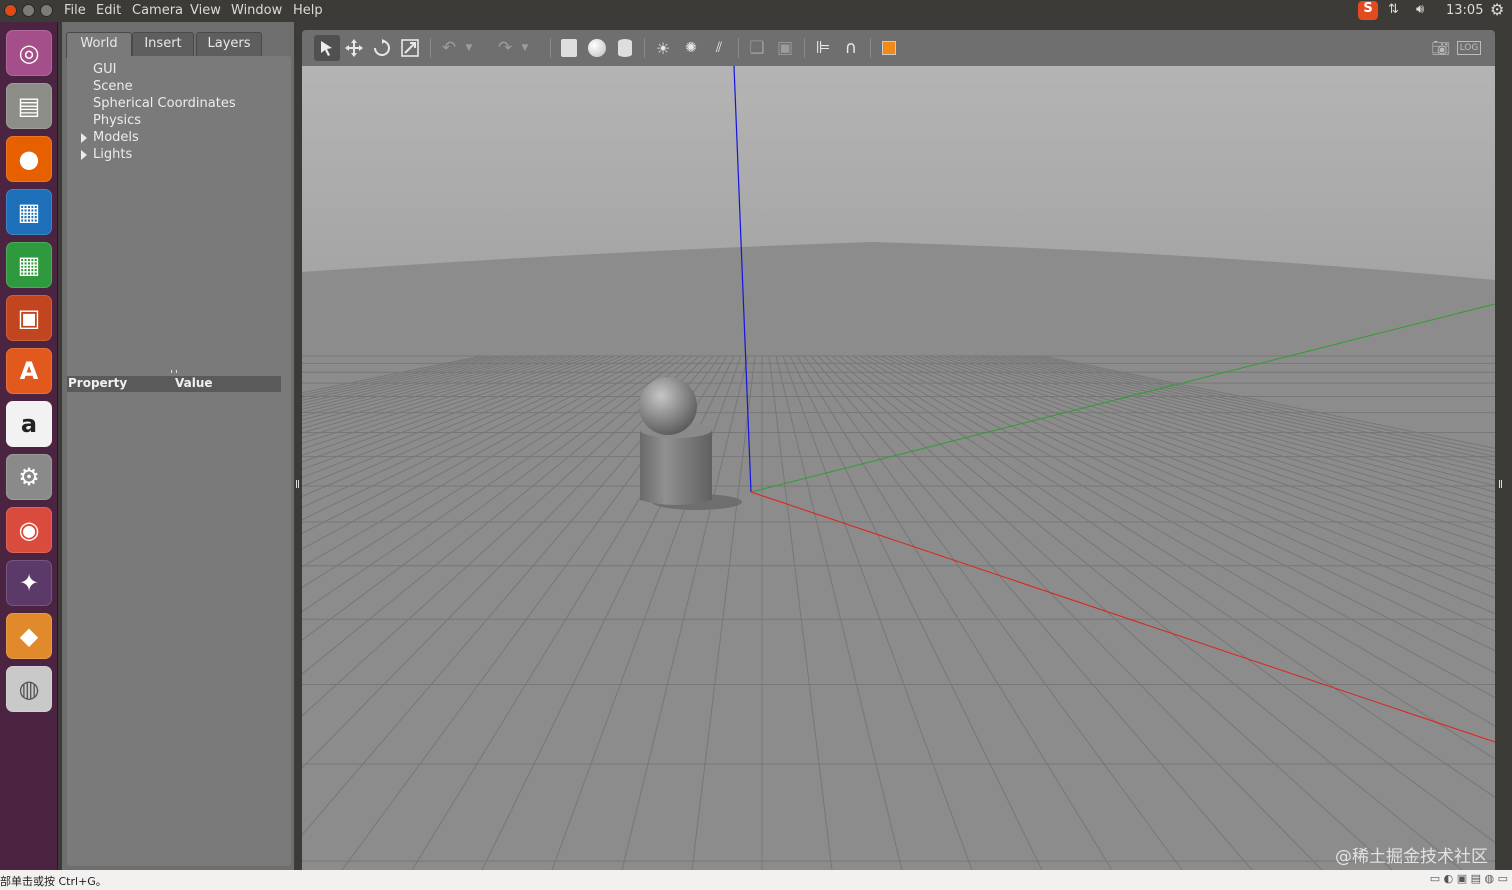  I want to click on cylinder-shape-button, so click(625, 48).